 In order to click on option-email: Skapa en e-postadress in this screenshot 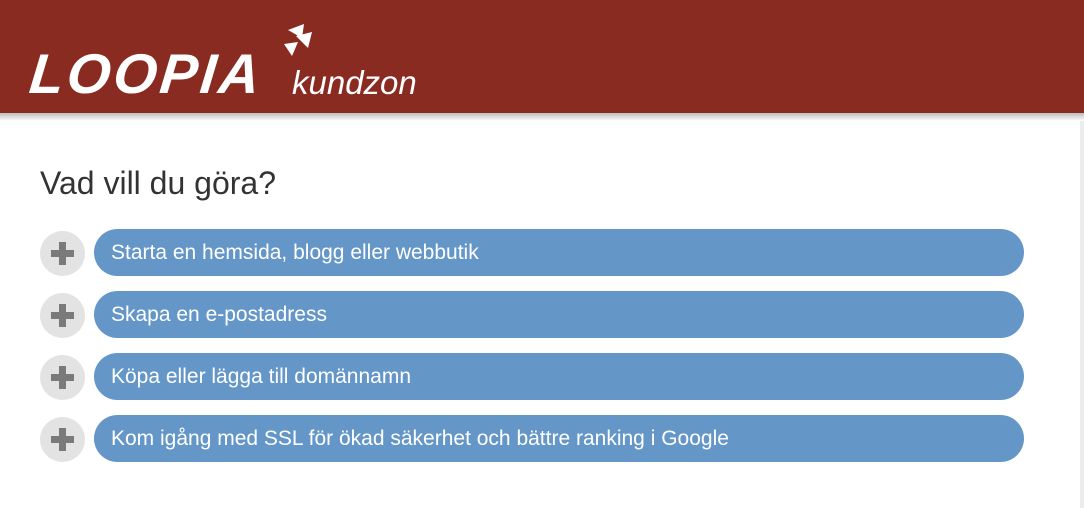, I will do `click(532, 315)`.